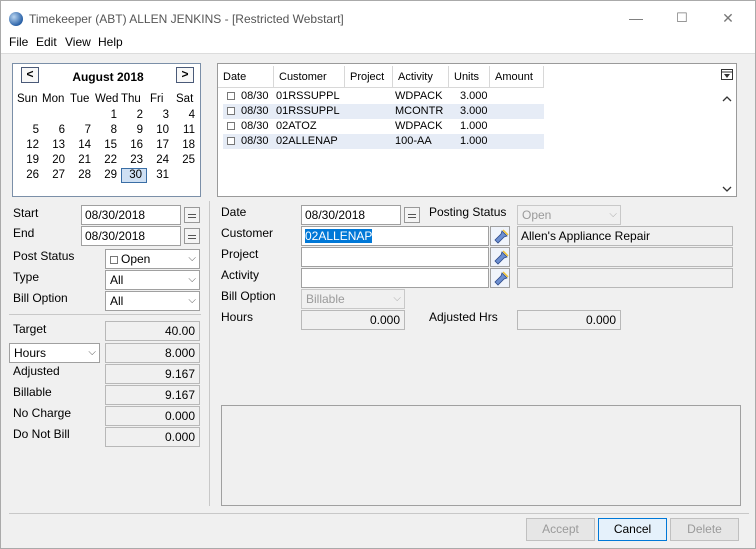 The height and width of the screenshot is (549, 756). What do you see at coordinates (18, 42) in the screenshot?
I see `menu-file: File` at bounding box center [18, 42].